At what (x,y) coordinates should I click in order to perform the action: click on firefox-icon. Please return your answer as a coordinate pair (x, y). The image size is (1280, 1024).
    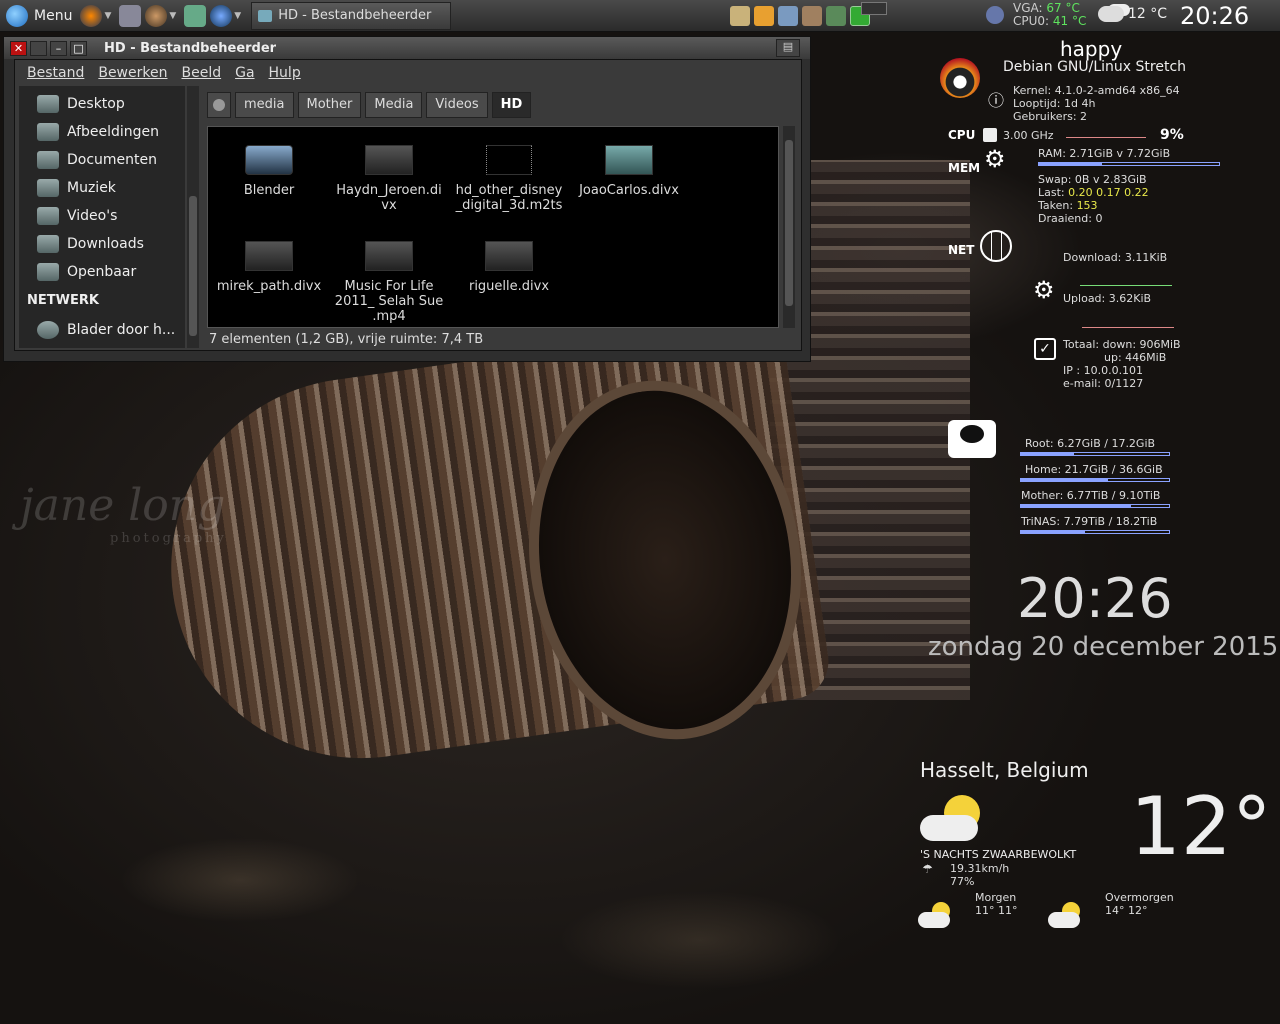
    Looking at the image, I should click on (91, 15).